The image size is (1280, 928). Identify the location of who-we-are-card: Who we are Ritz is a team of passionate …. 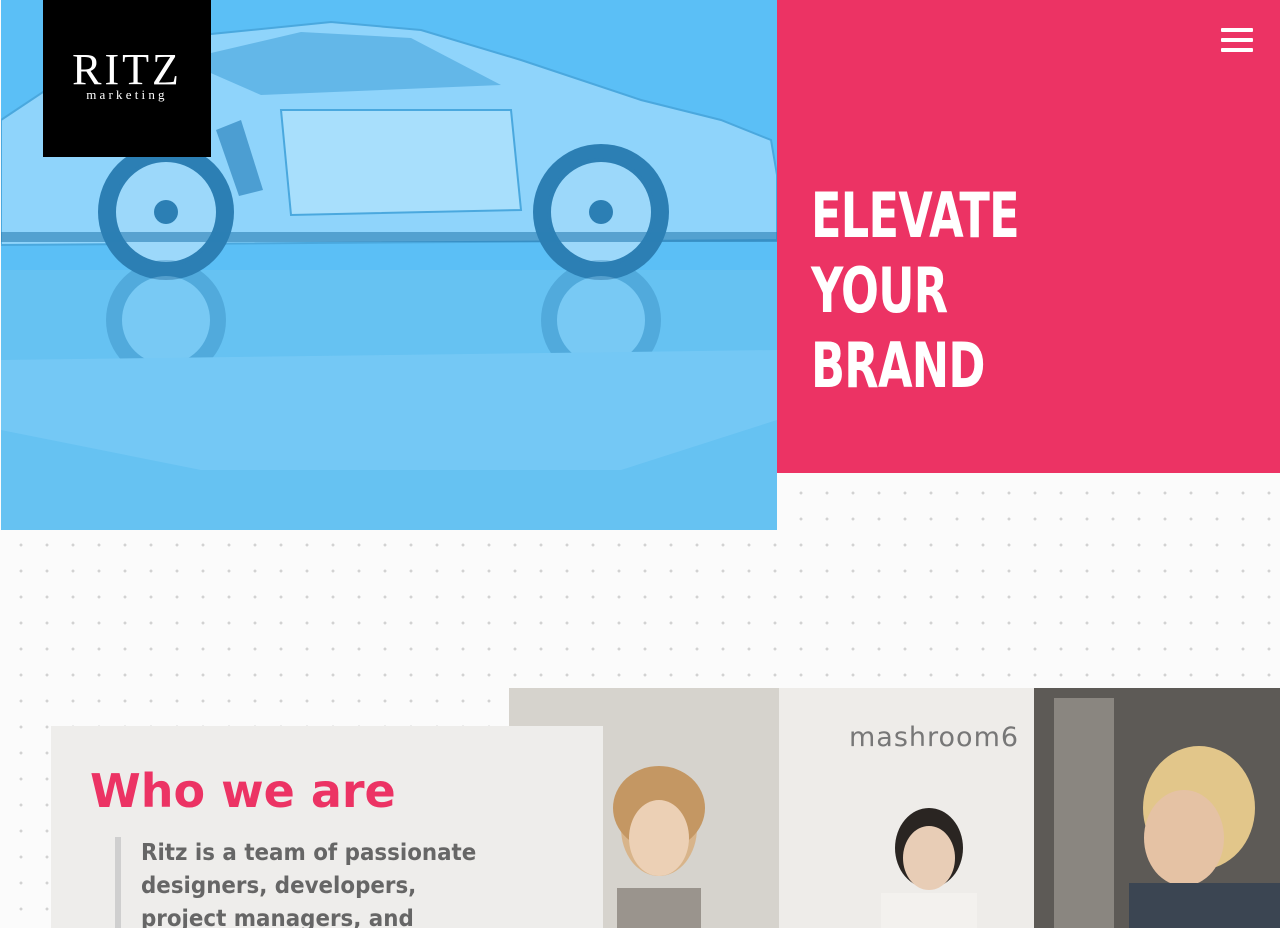
(327, 827).